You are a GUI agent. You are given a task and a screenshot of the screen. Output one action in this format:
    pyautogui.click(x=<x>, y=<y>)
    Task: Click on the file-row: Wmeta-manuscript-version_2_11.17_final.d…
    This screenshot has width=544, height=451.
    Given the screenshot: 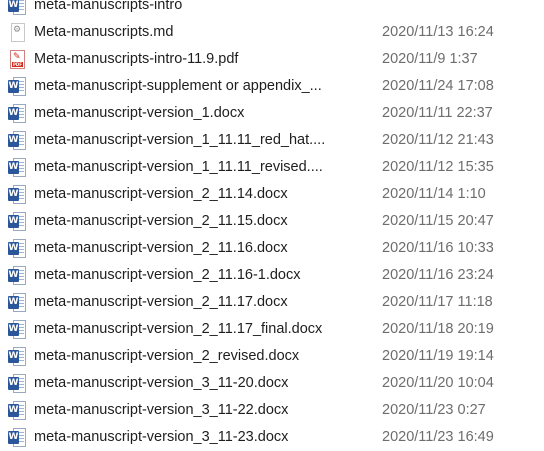 What is the action you would take?
    pyautogui.click(x=272, y=329)
    